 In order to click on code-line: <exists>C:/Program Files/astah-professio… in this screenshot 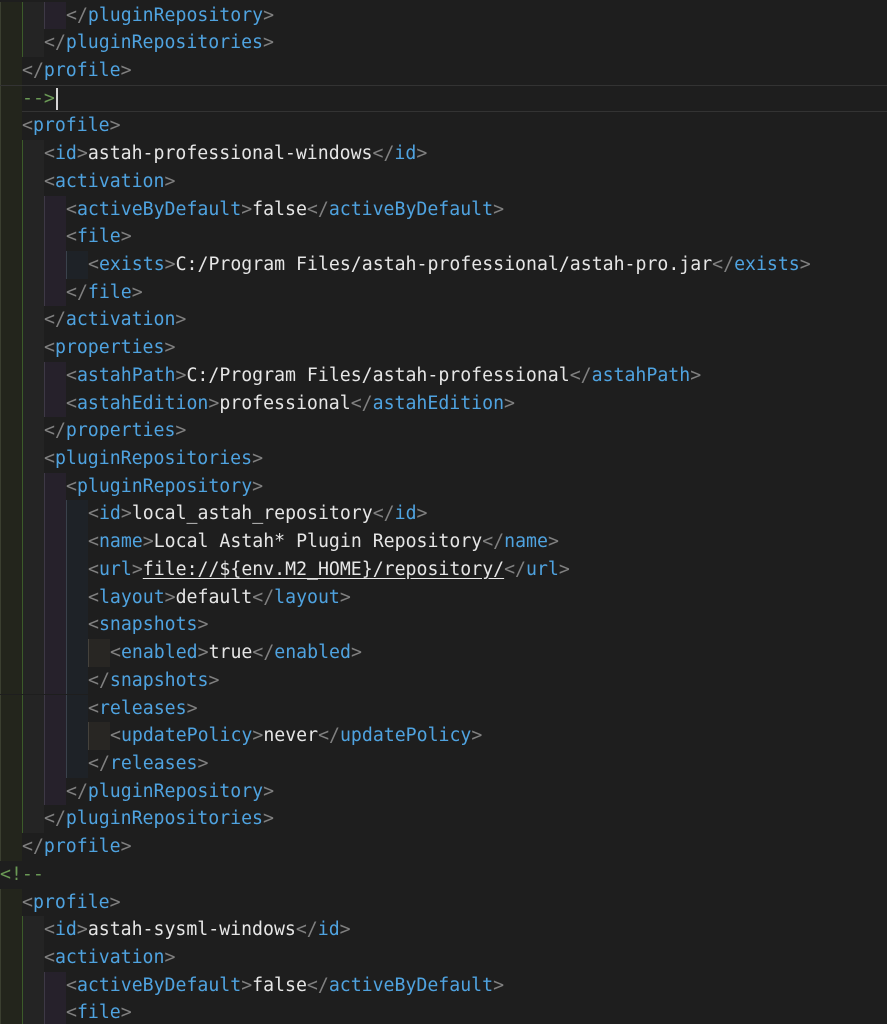, I will do `click(443, 264)`.